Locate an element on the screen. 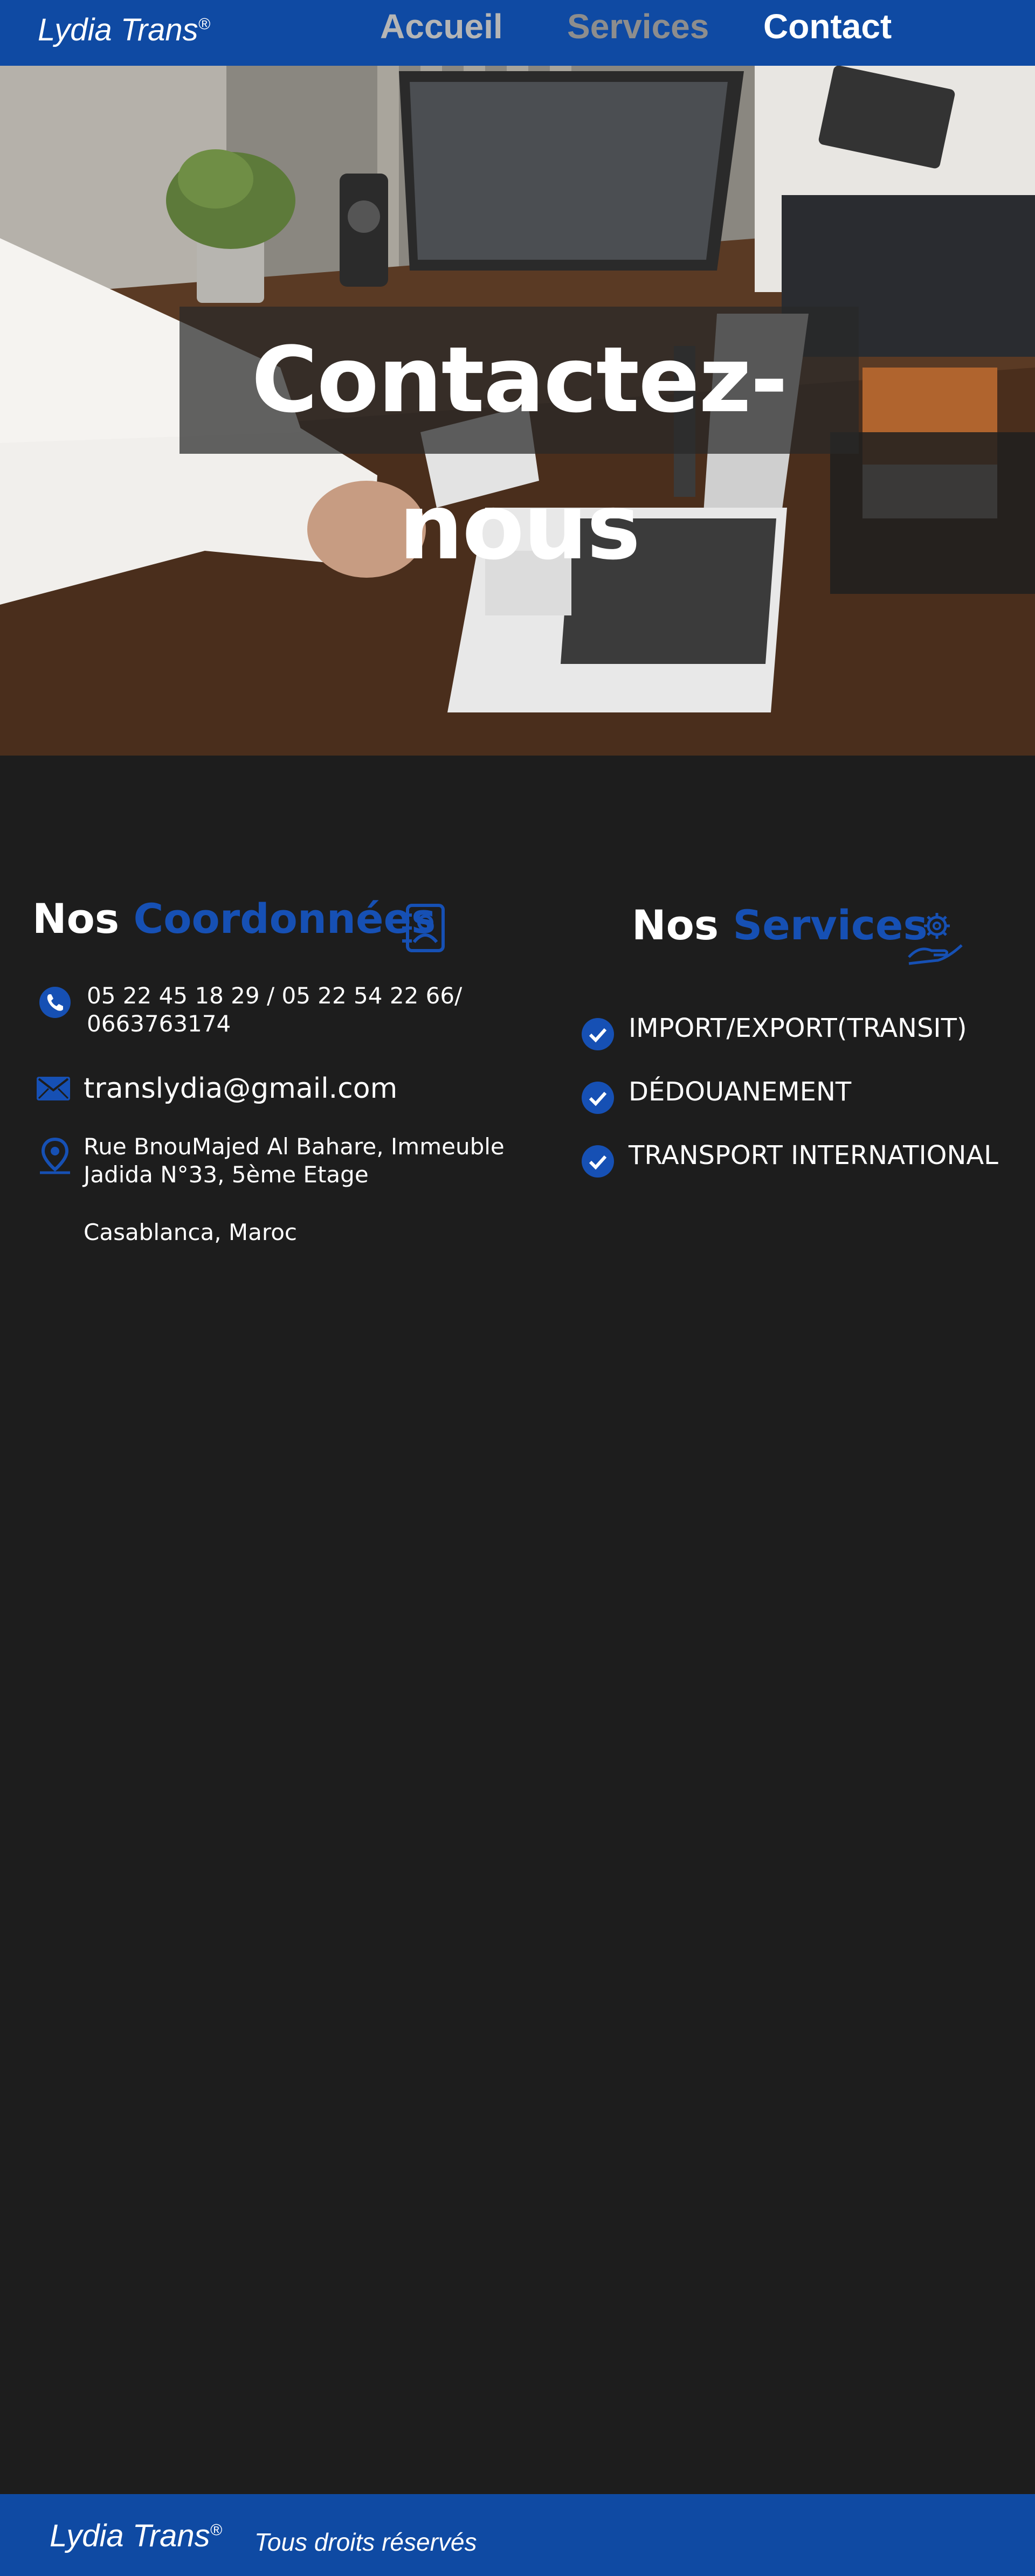 Image resolution: width=1035 pixels, height=2576 pixels. hero-title: Contactez-nous is located at coordinates (519, 454).